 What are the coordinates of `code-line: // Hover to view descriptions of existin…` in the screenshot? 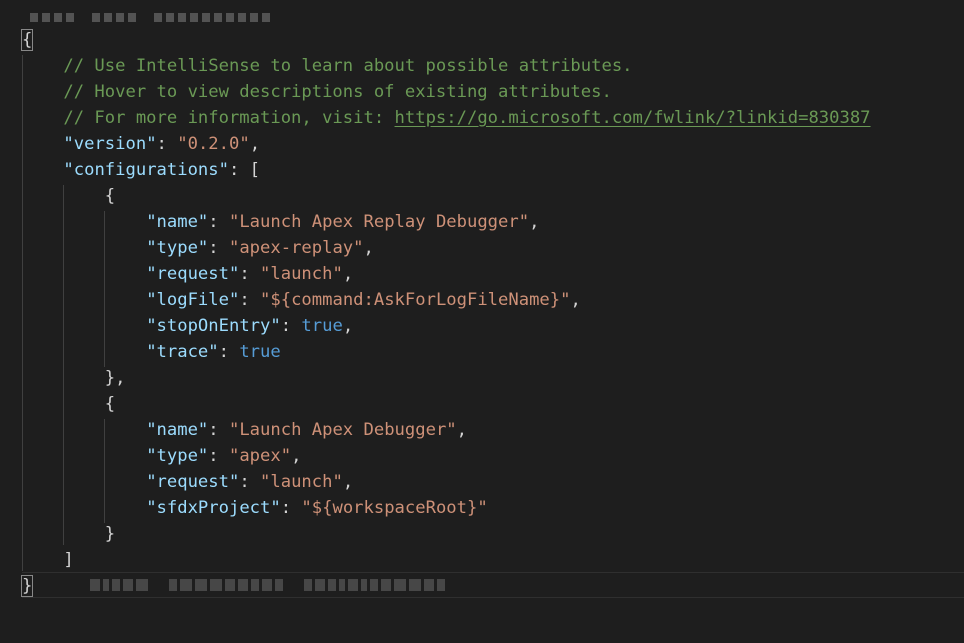 It's located at (446, 92).